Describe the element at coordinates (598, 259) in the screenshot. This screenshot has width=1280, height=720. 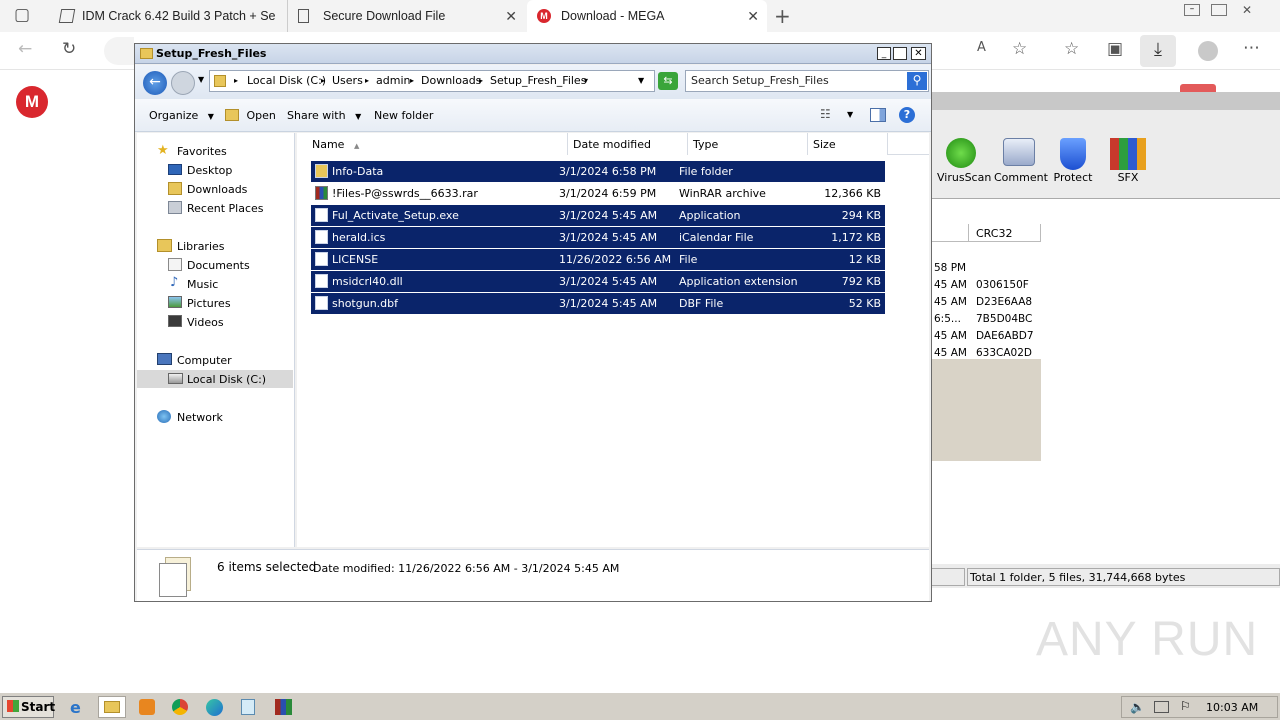
I see `table-row: LICENSE 11/26/2022 6:56 AM File 12 KB` at that location.